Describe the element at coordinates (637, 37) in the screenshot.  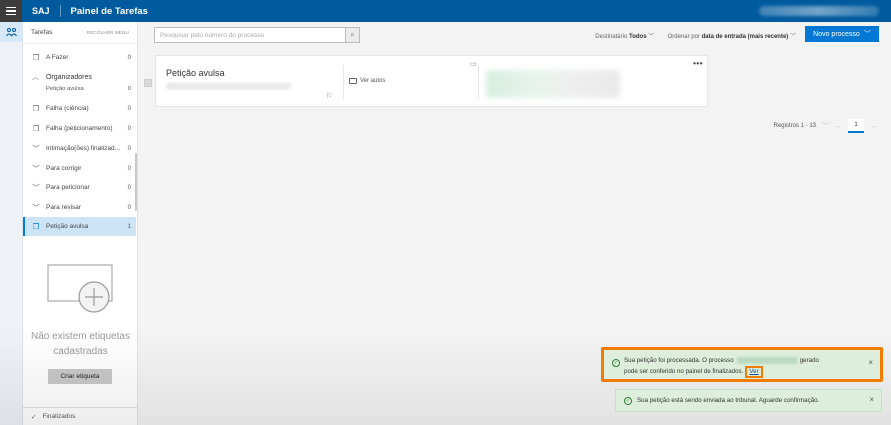
I see `recipient-value: Todos` at that location.